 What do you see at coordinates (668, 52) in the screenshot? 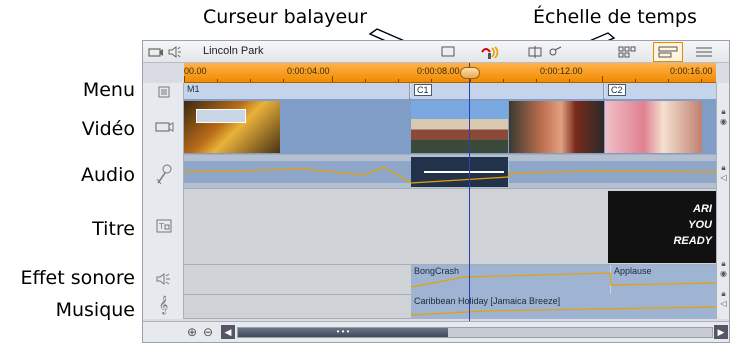
I see `timeline-view-icon` at bounding box center [668, 52].